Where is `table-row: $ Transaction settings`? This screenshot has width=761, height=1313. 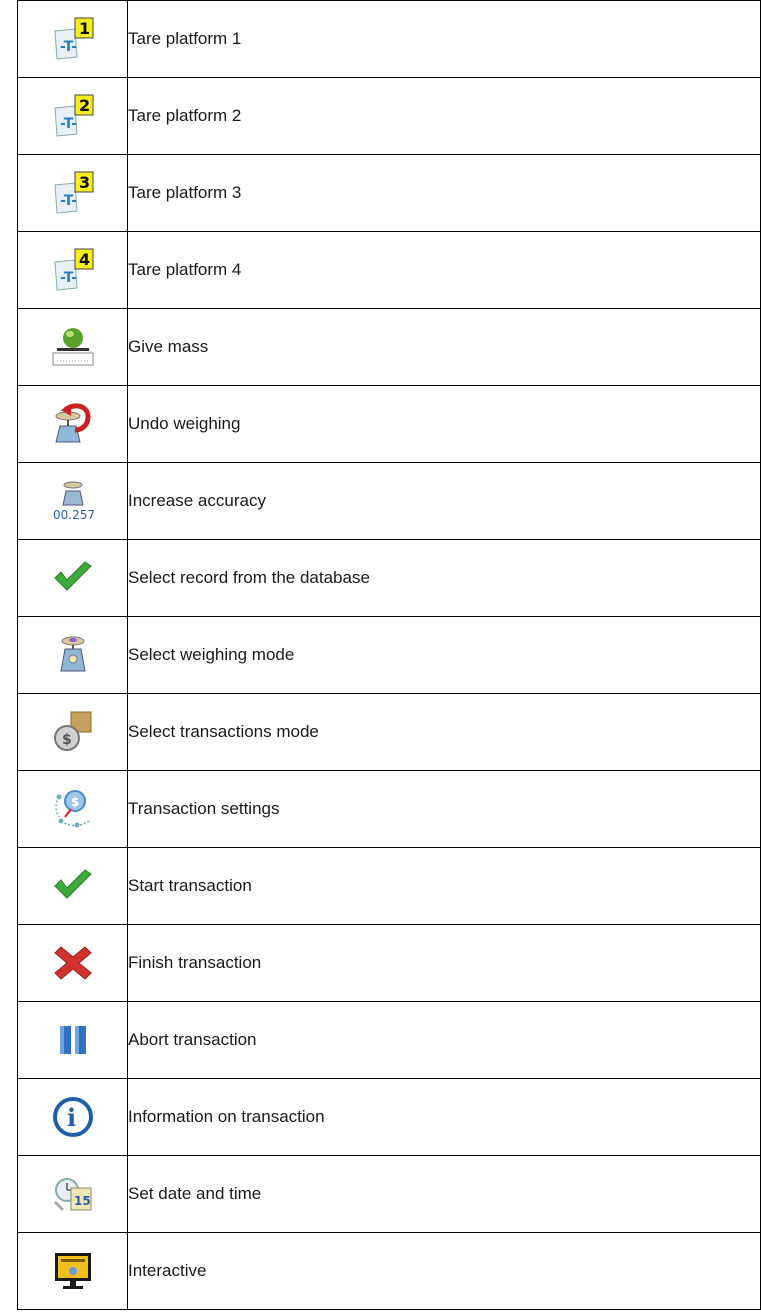 table-row: $ Transaction settings is located at coordinates (389, 809).